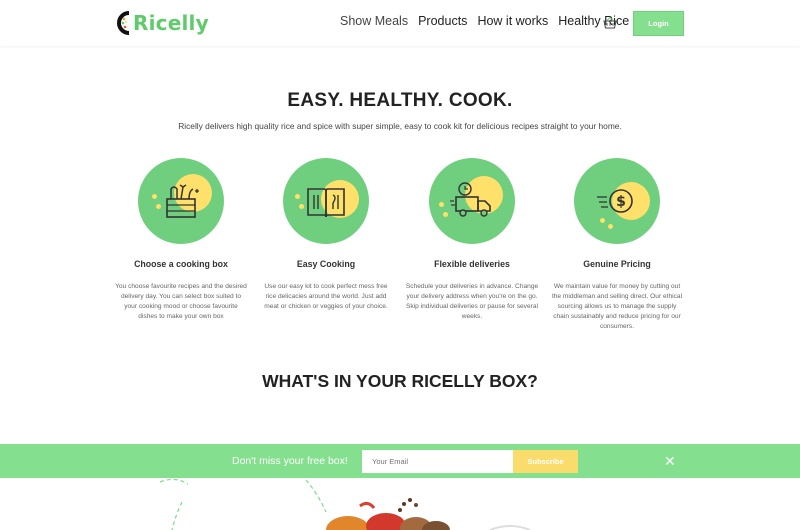  What do you see at coordinates (610, 22) in the screenshot?
I see `shopping-basket-icon` at bounding box center [610, 22].